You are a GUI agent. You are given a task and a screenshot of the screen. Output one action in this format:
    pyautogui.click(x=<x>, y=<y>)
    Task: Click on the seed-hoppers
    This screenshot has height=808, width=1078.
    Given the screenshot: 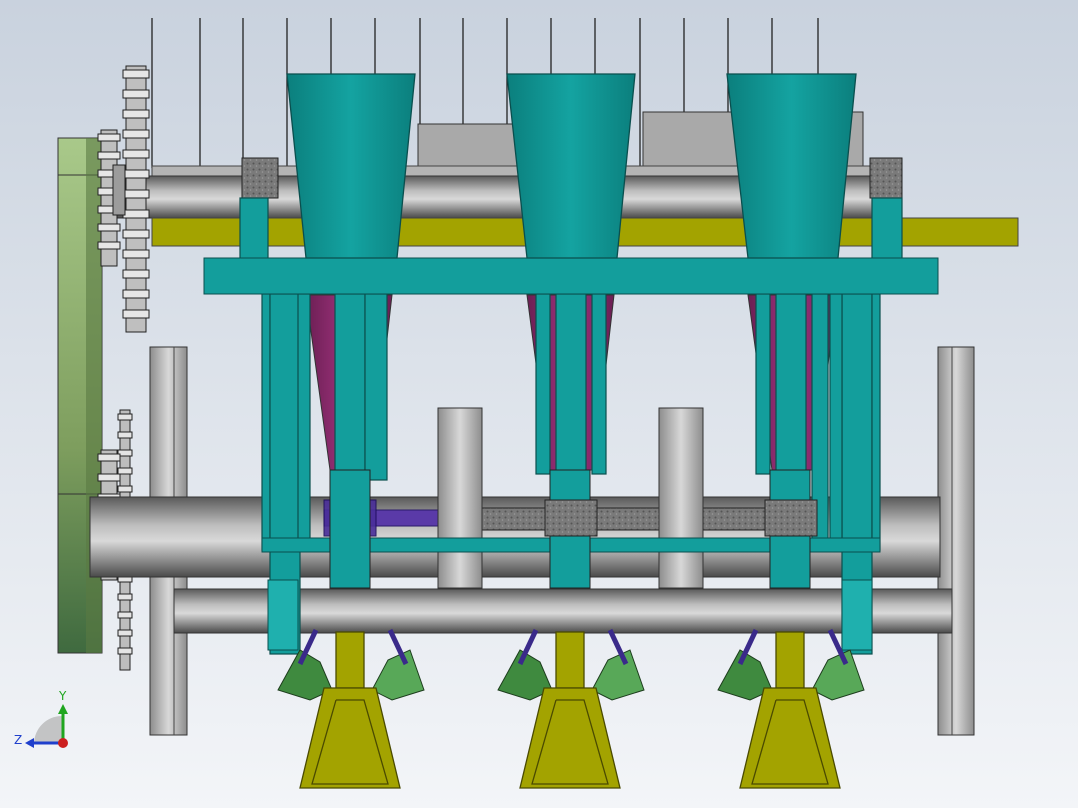 What is the action you would take?
    pyautogui.click(x=571, y=166)
    